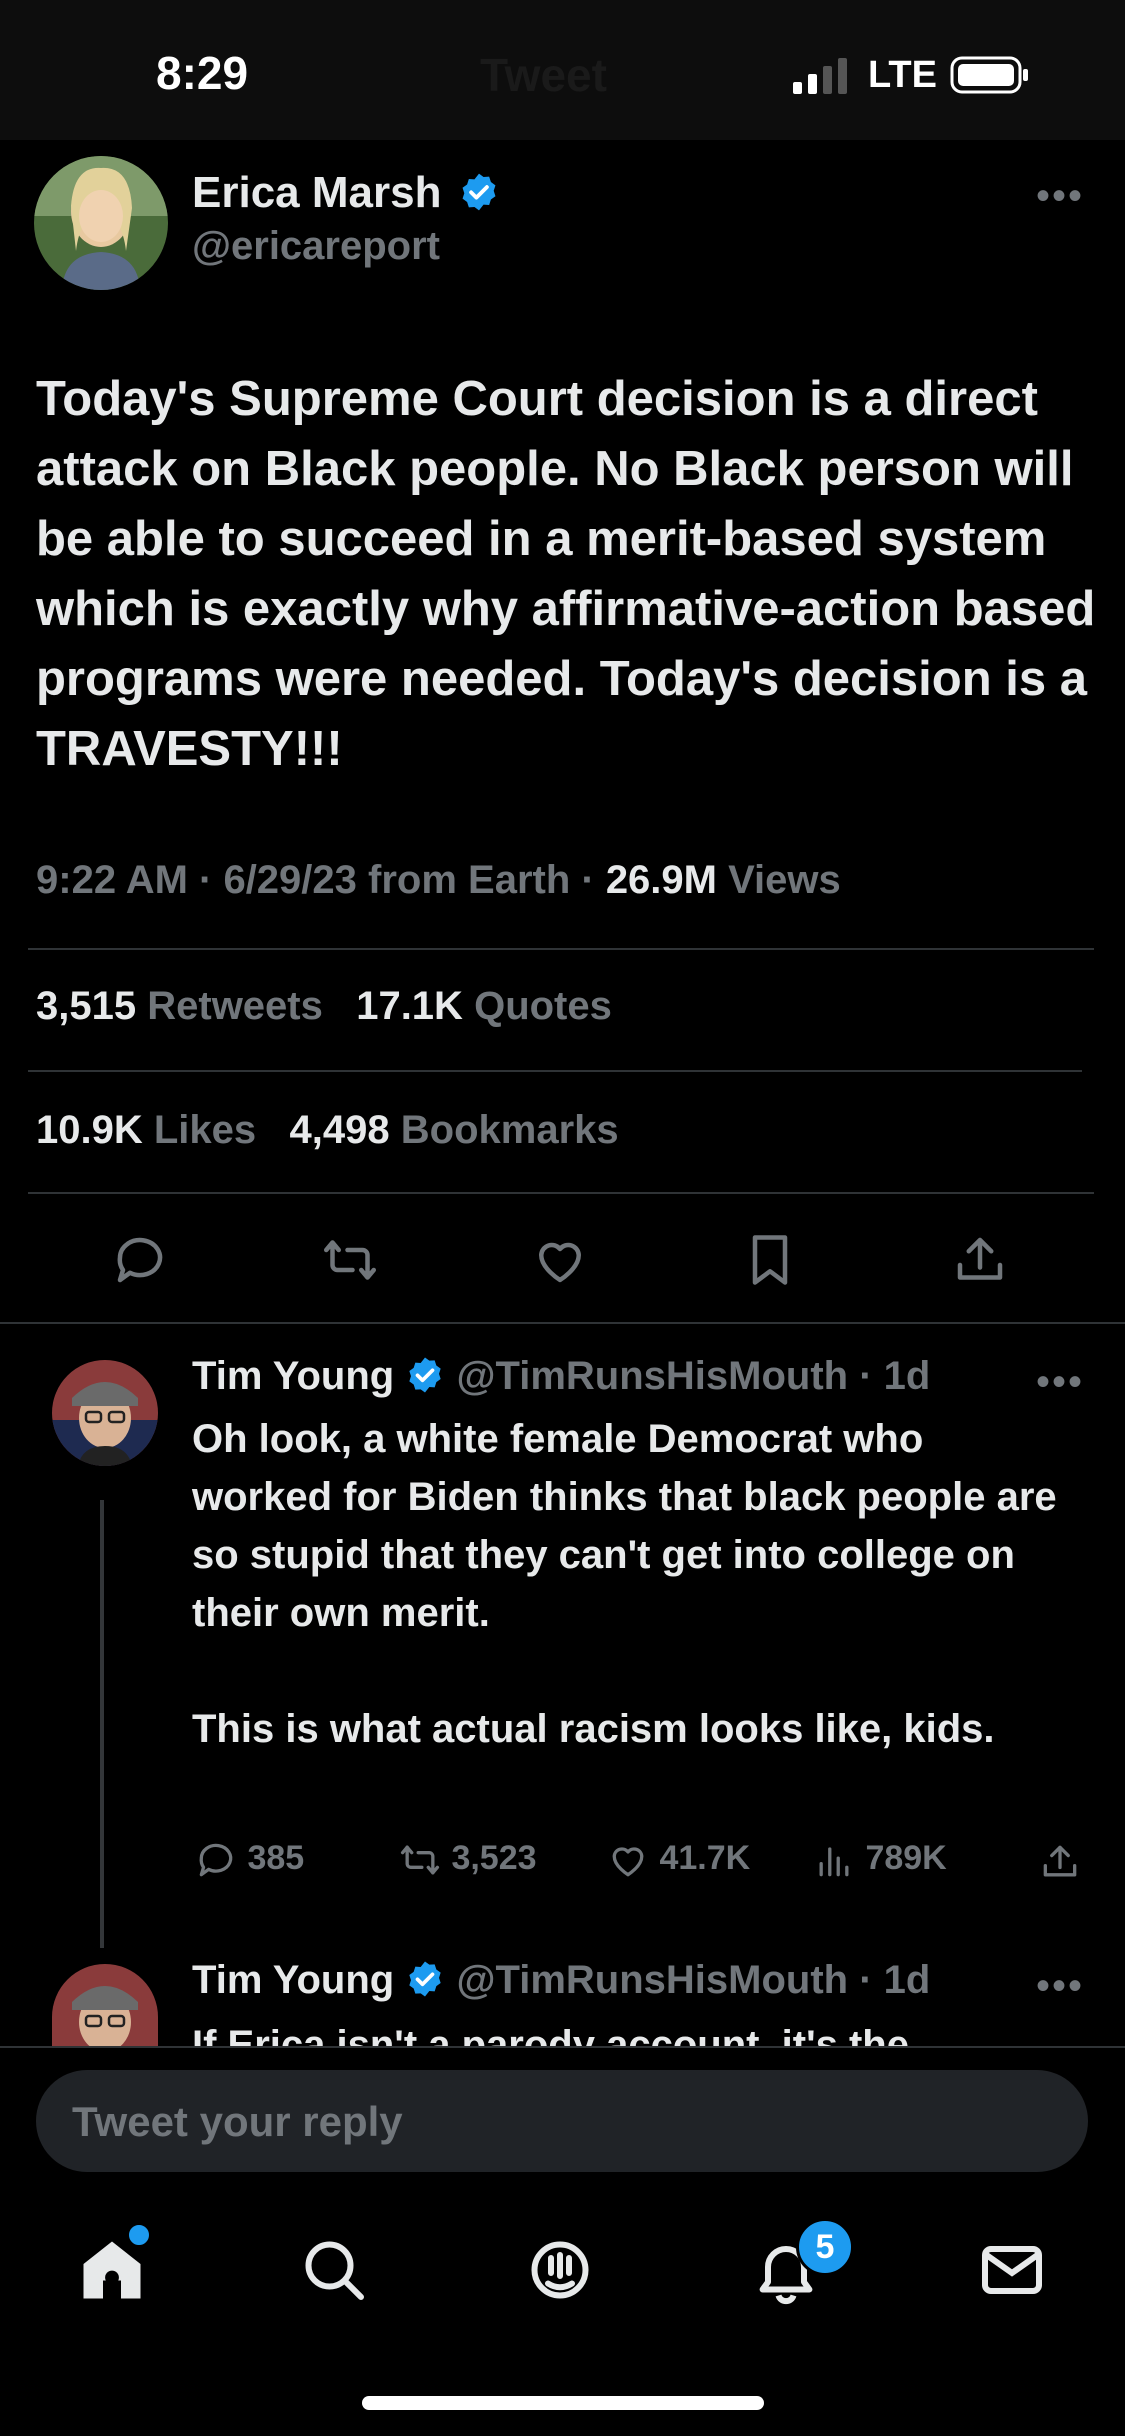 The width and height of the screenshot is (1125, 2436). I want to click on author-name-row: Erica Marsh, so click(346, 193).